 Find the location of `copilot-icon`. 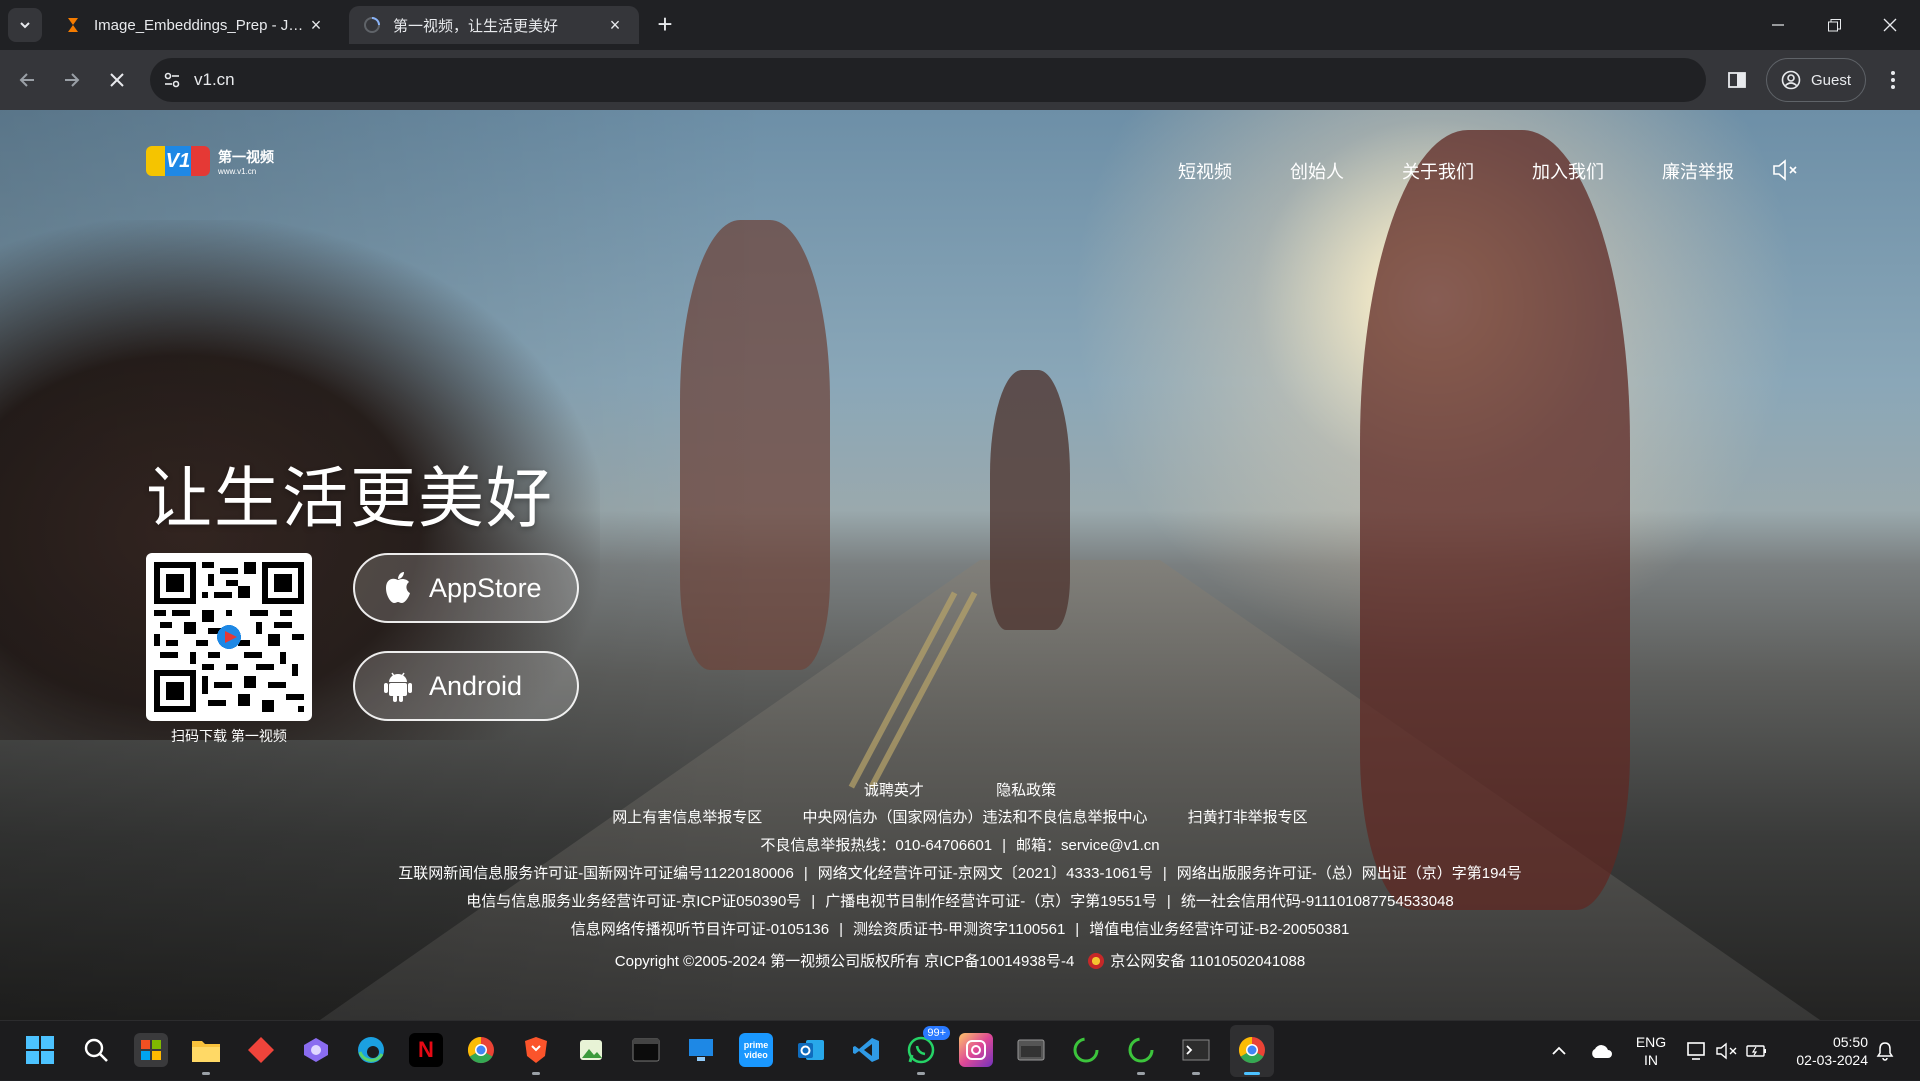

copilot-icon is located at coordinates (316, 1050).